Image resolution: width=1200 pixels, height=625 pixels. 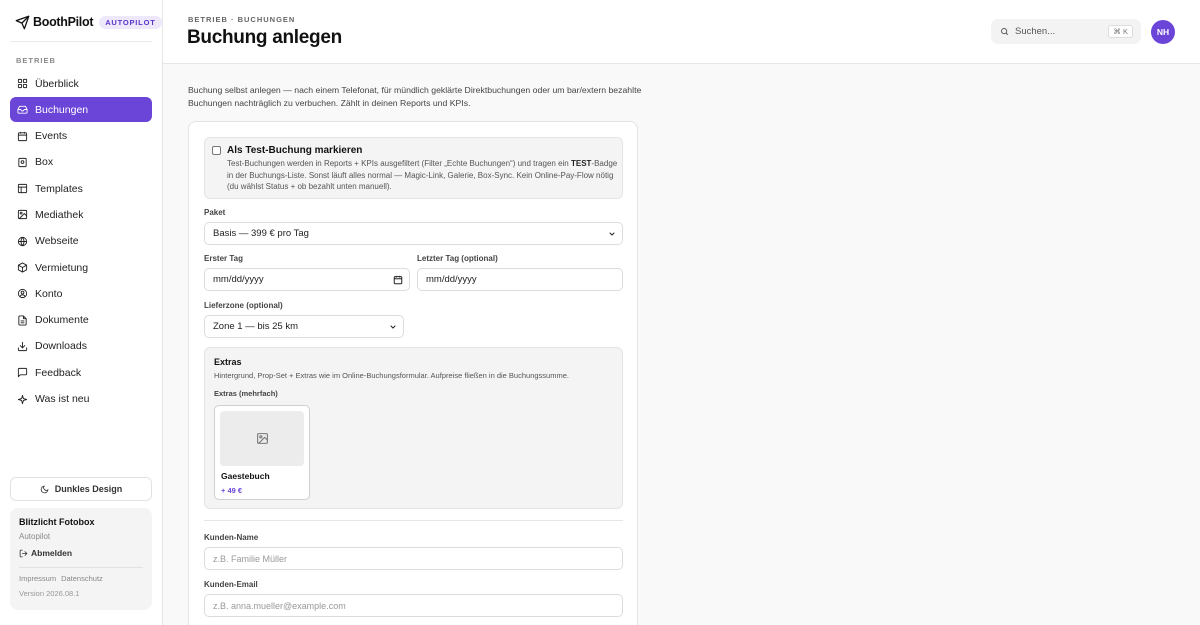 I want to click on first-day-label: Erster Tag, so click(x=223, y=258).